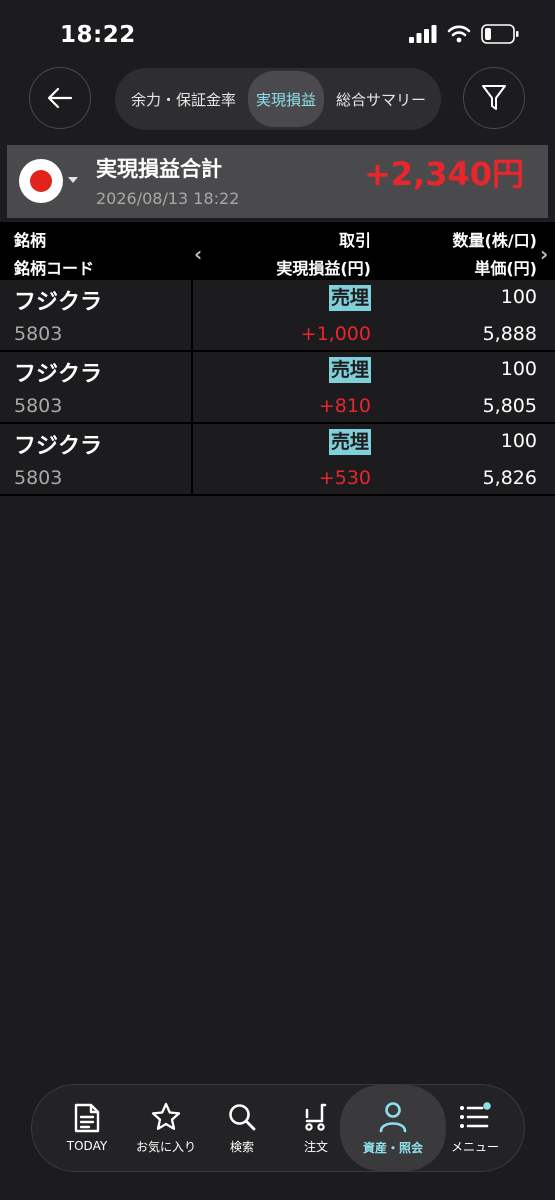 The width and height of the screenshot is (555, 1200). Describe the element at coordinates (459, 34) in the screenshot. I see `wifi-icon` at that location.